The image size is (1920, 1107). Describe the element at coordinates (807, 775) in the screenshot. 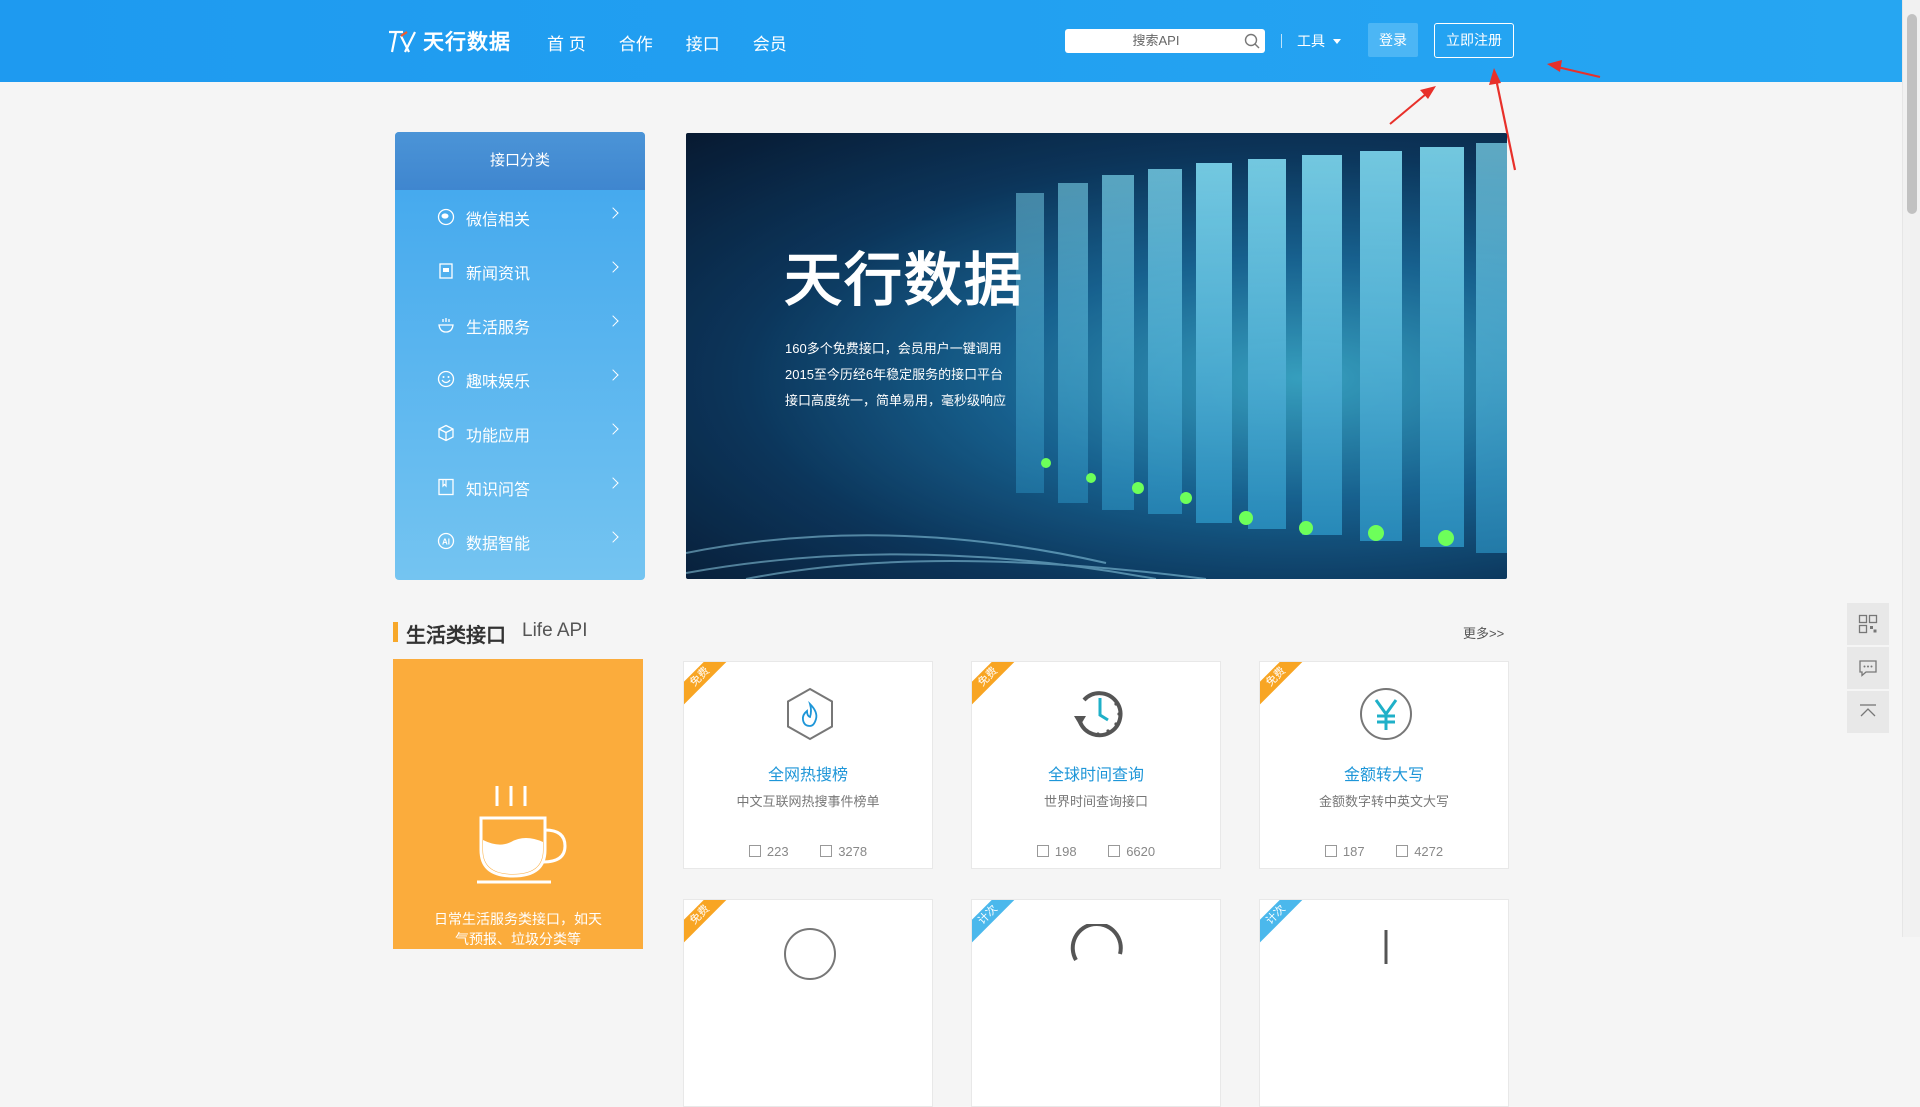

I see `api-name: 全网热搜榜` at that location.